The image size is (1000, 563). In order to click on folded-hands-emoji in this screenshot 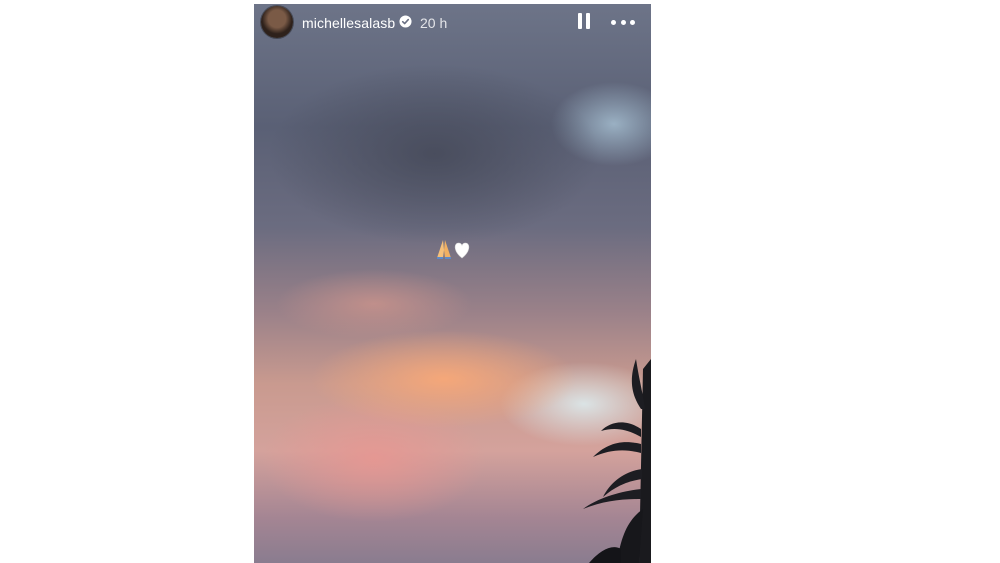, I will do `click(444, 249)`.